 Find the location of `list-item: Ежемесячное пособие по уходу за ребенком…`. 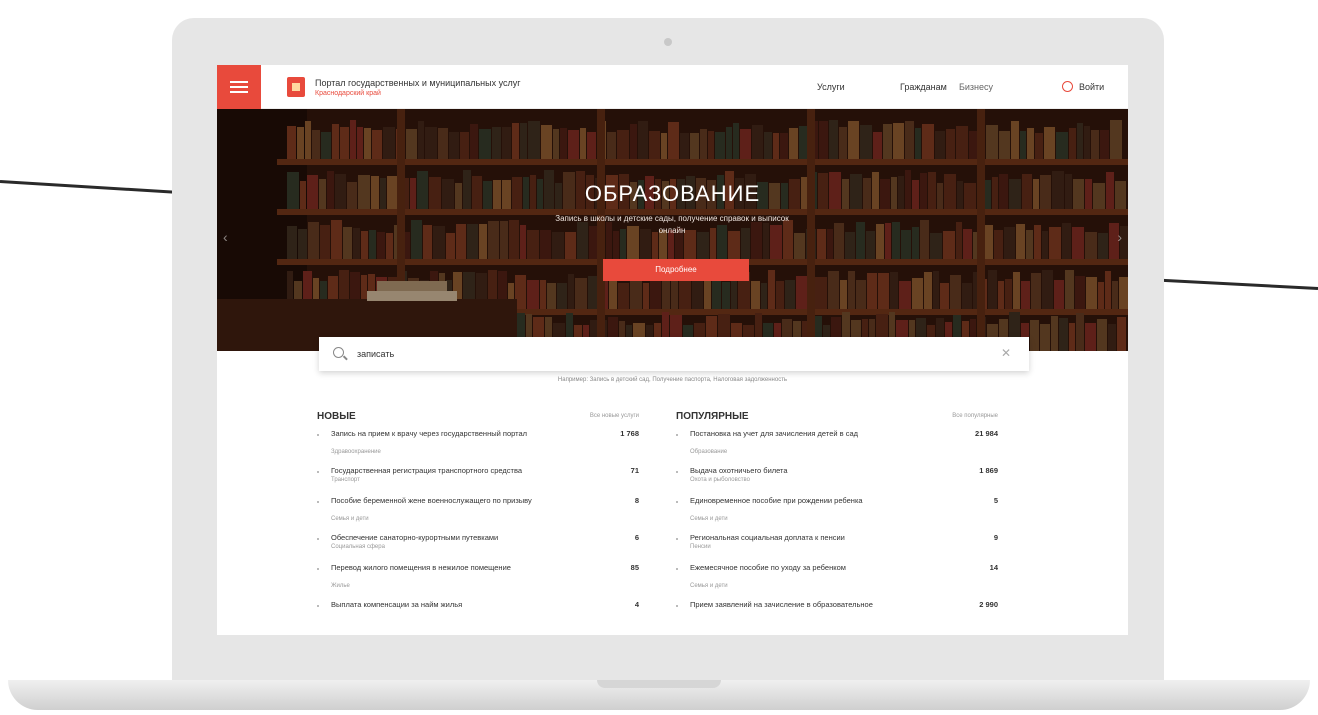

list-item: Ежемесячное пособие по уходу за ребенком… is located at coordinates (837, 581).